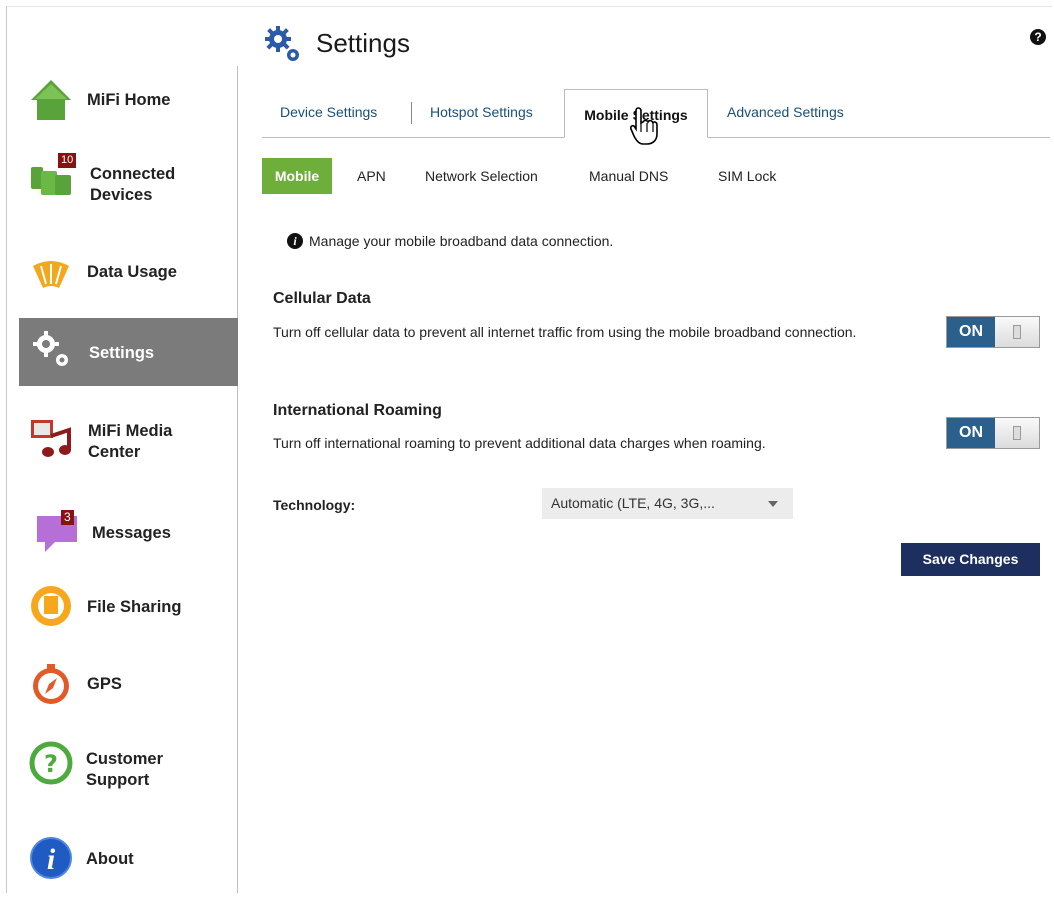  What do you see at coordinates (481, 176) in the screenshot?
I see `subtab-network-selection: Network Selection` at bounding box center [481, 176].